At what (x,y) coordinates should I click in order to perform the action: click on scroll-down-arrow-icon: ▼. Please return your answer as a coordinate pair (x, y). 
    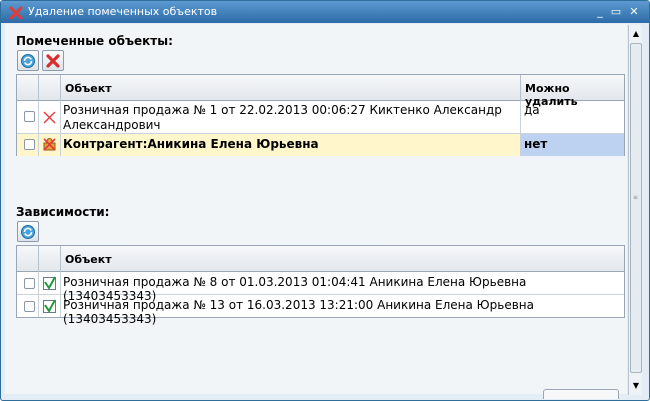
    Looking at the image, I should click on (636, 386).